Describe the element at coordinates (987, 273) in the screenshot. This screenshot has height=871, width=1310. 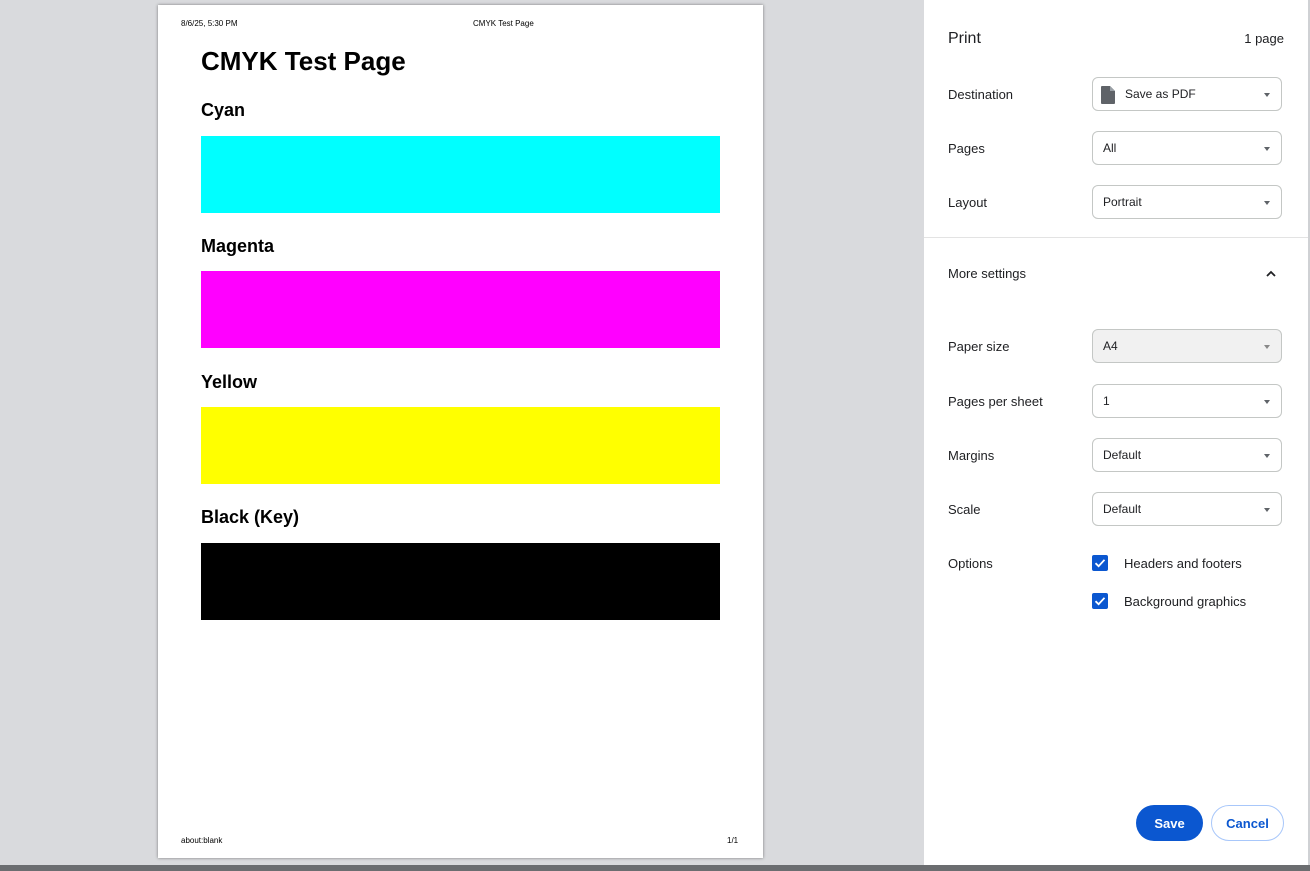
I see `more-settings-label: More settings` at that location.